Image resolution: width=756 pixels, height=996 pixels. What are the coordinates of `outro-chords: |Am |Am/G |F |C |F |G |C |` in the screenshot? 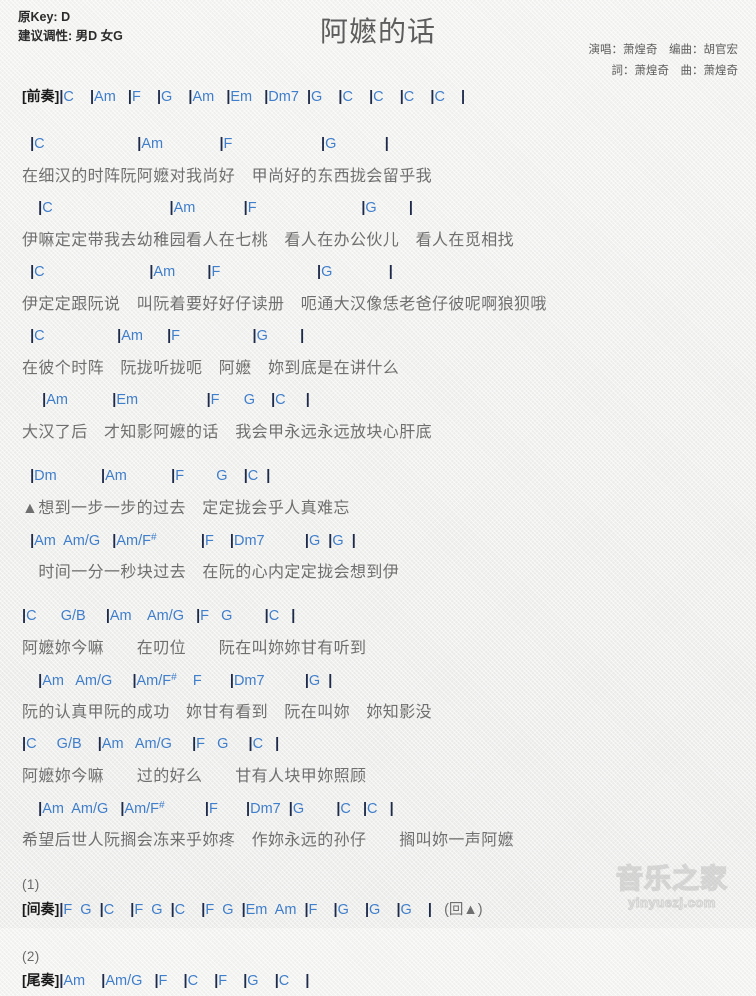 It's located at (184, 981).